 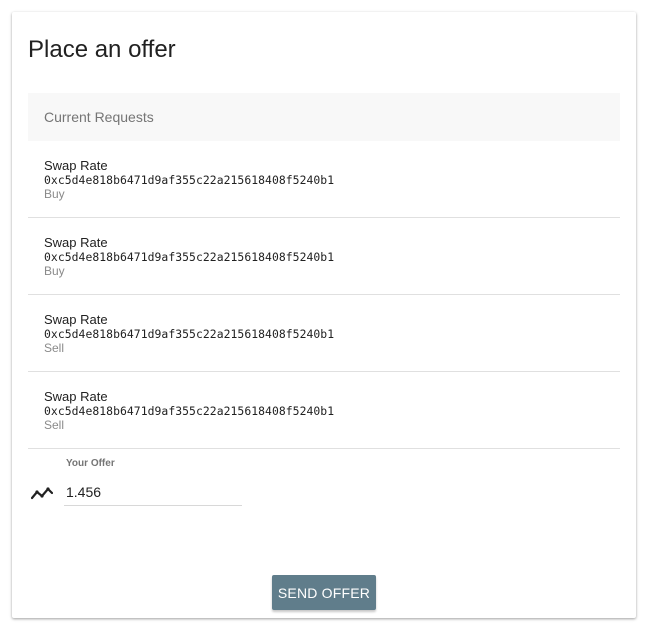 What do you see at coordinates (102, 49) in the screenshot?
I see `page-title: Place an offer` at bounding box center [102, 49].